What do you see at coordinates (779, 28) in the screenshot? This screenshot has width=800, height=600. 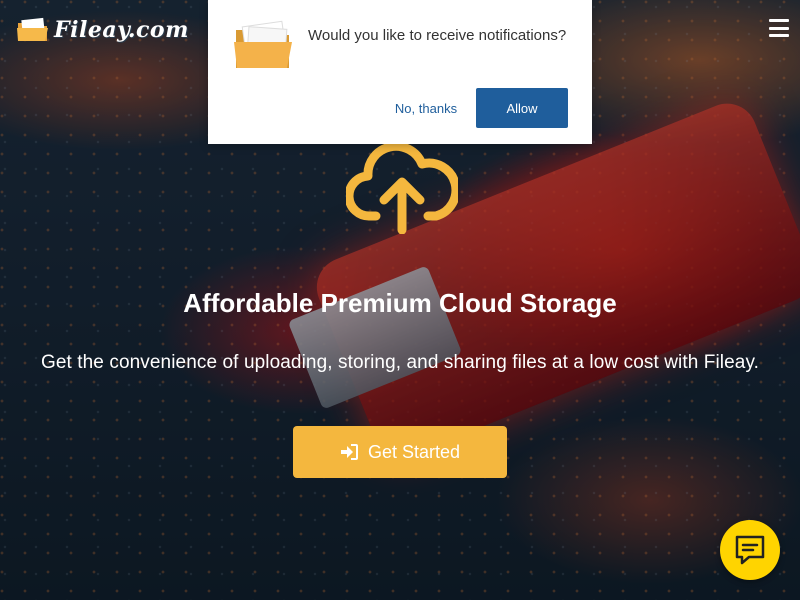 I see `hamburger-menu-icon` at bounding box center [779, 28].